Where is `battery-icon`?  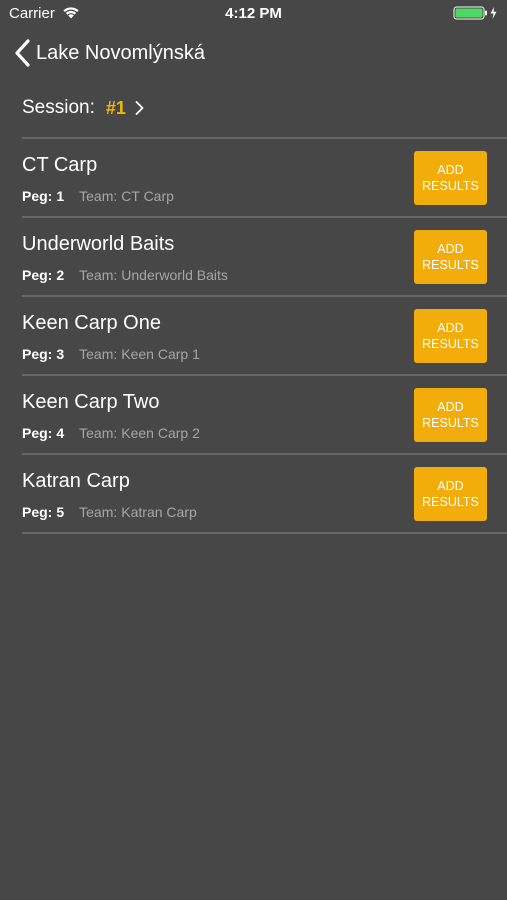 battery-icon is located at coordinates (475, 13).